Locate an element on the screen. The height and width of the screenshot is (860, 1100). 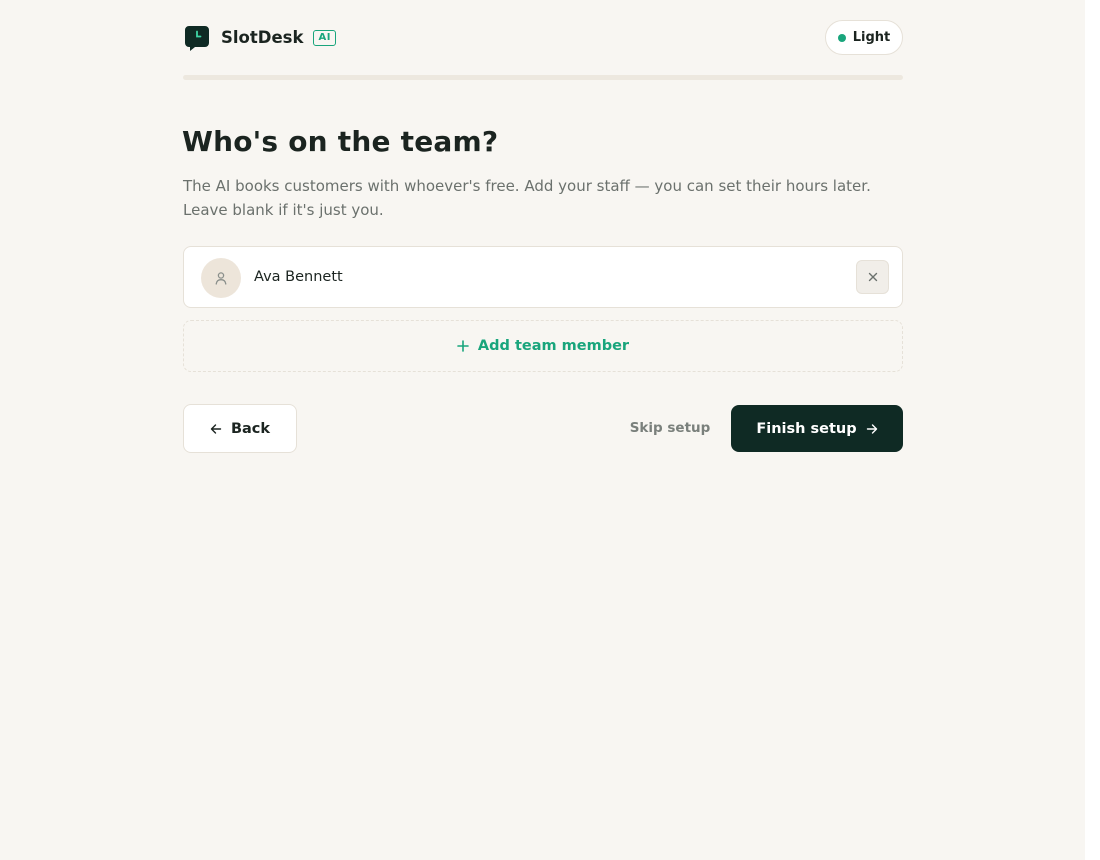
setup-progress-fill is located at coordinates (543, 77).